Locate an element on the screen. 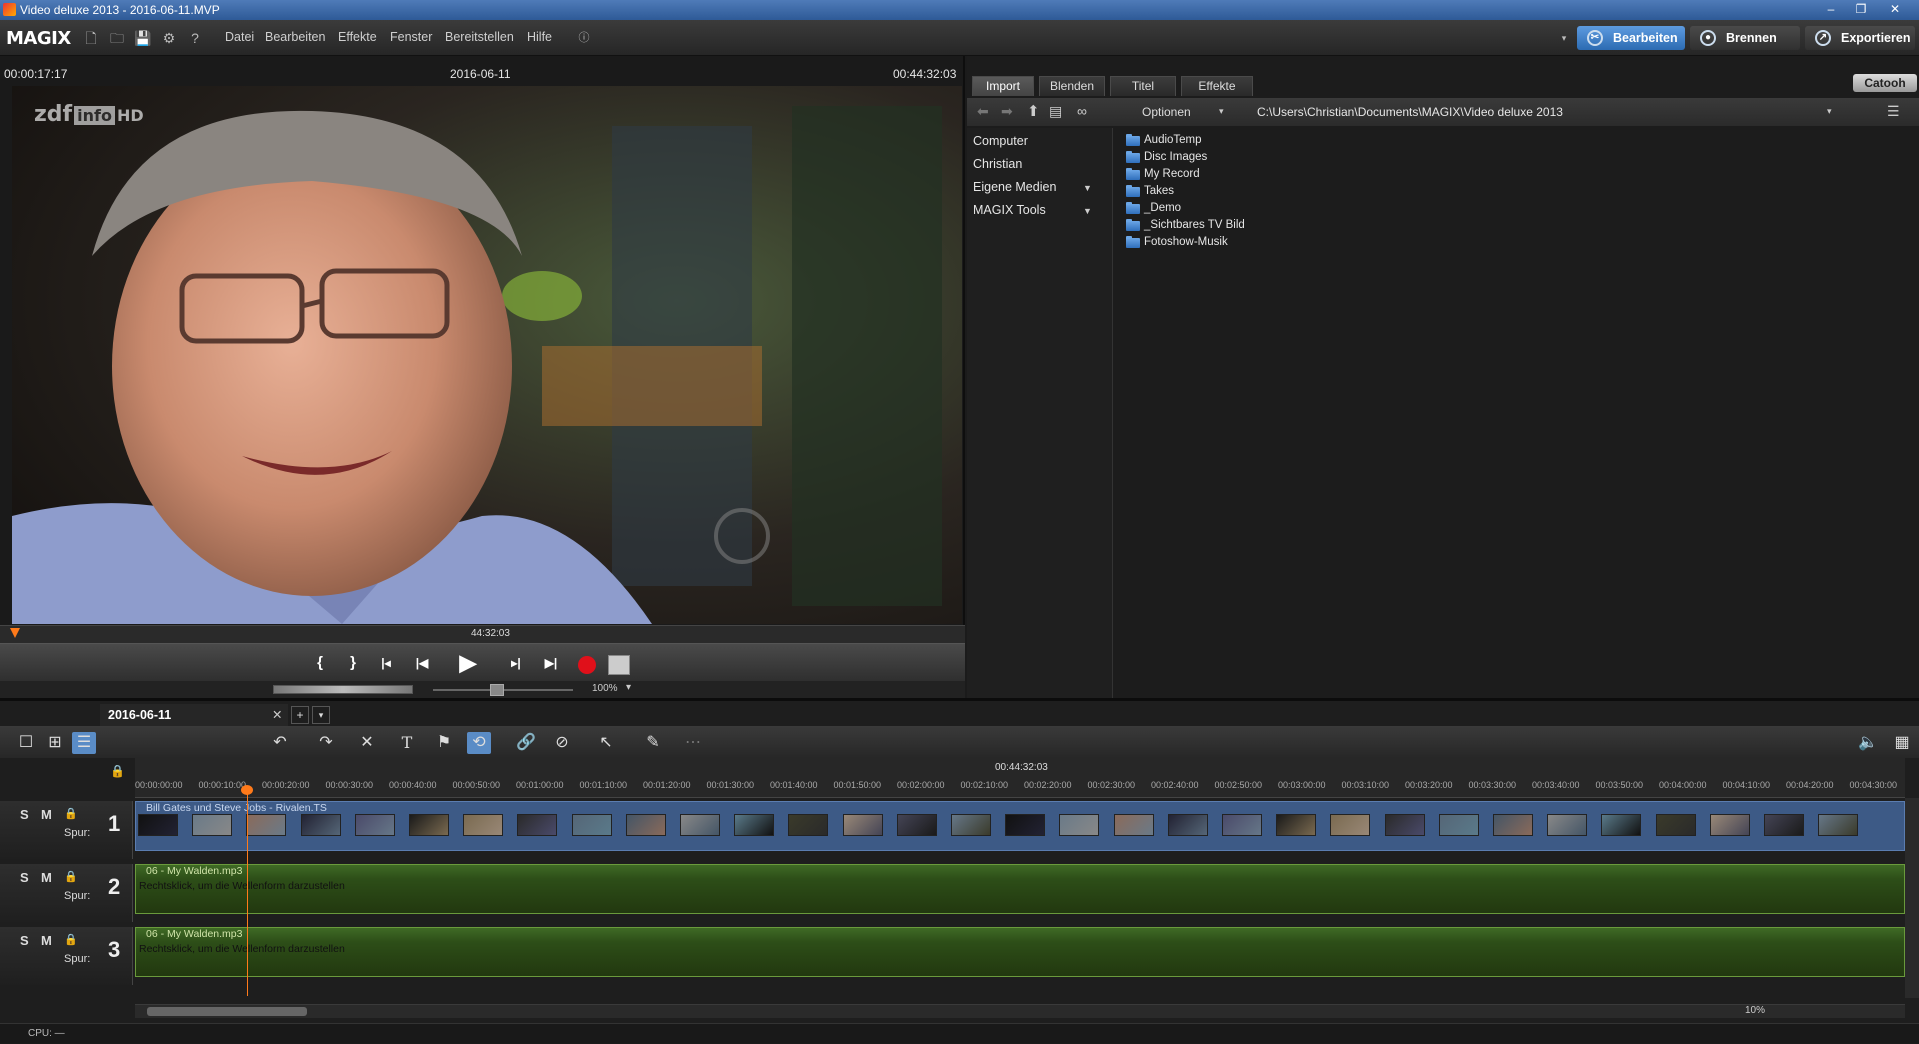 This screenshot has width=1919, height=1044. video-clip: Bill Gates und Steve Jobs - Rivalen.TS is located at coordinates (1020, 826).